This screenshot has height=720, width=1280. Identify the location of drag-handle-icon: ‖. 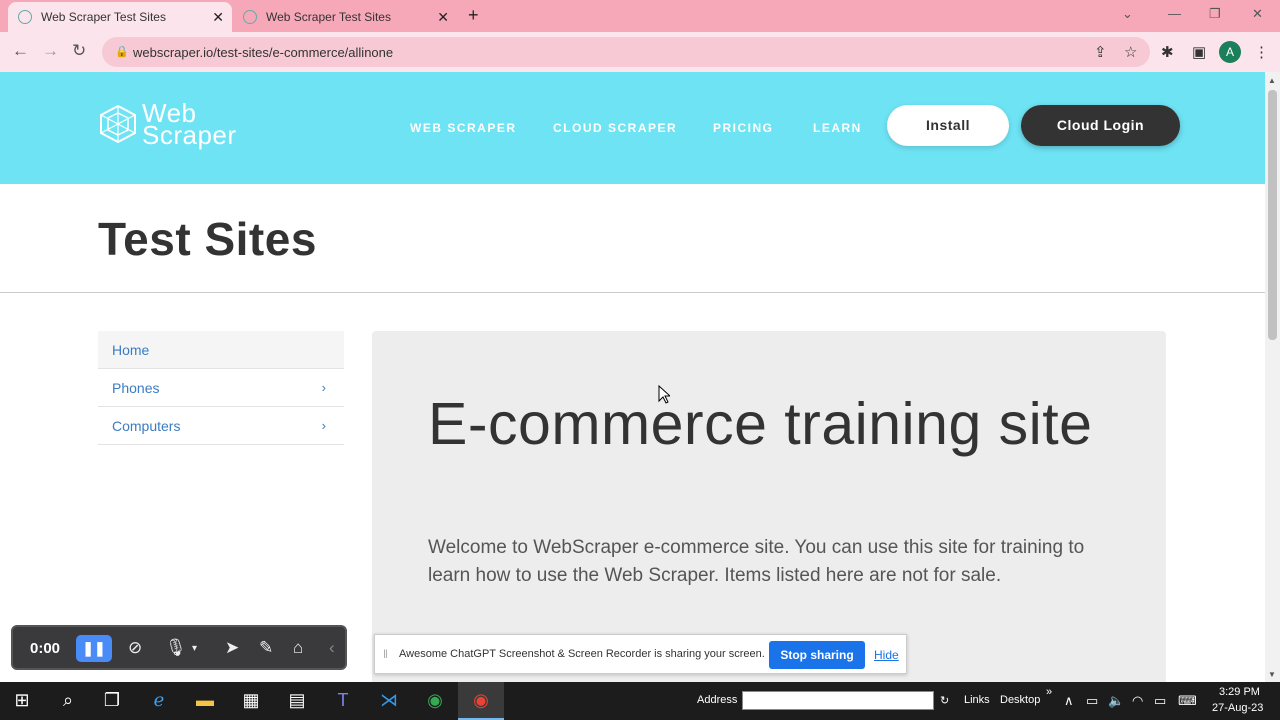
(385, 654).